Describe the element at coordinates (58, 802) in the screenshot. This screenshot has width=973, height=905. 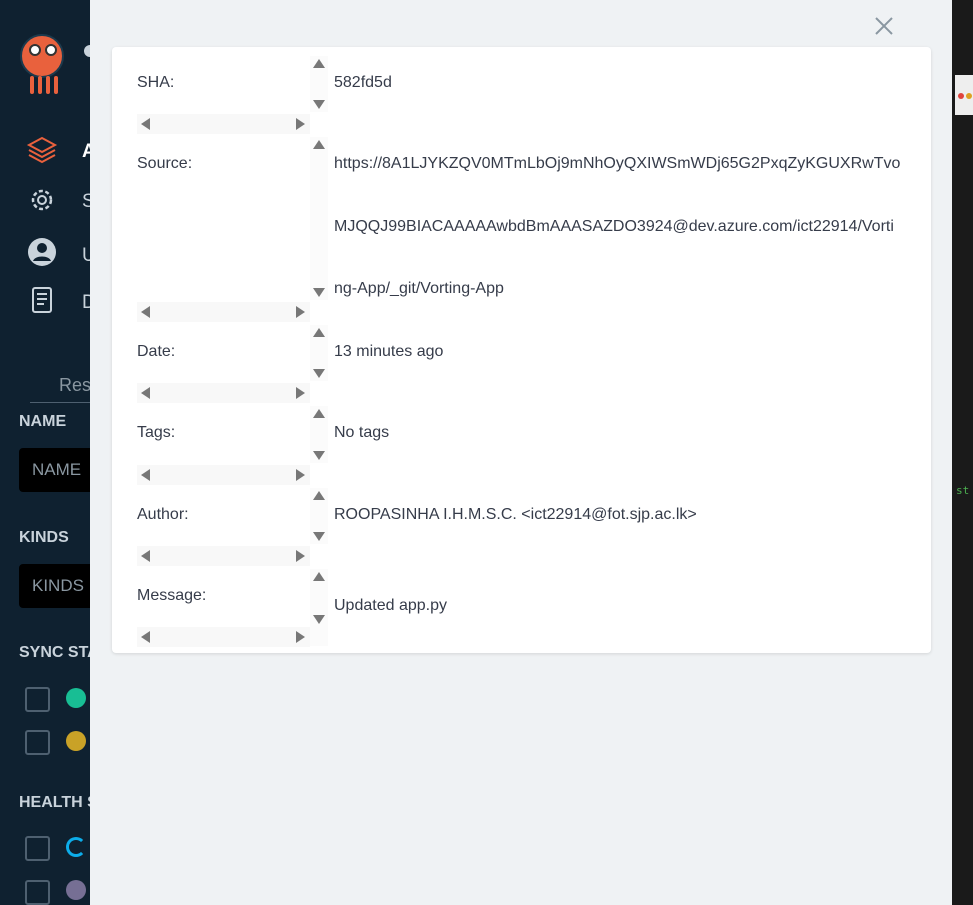
I see `health-status-label: HEALTH S` at that location.